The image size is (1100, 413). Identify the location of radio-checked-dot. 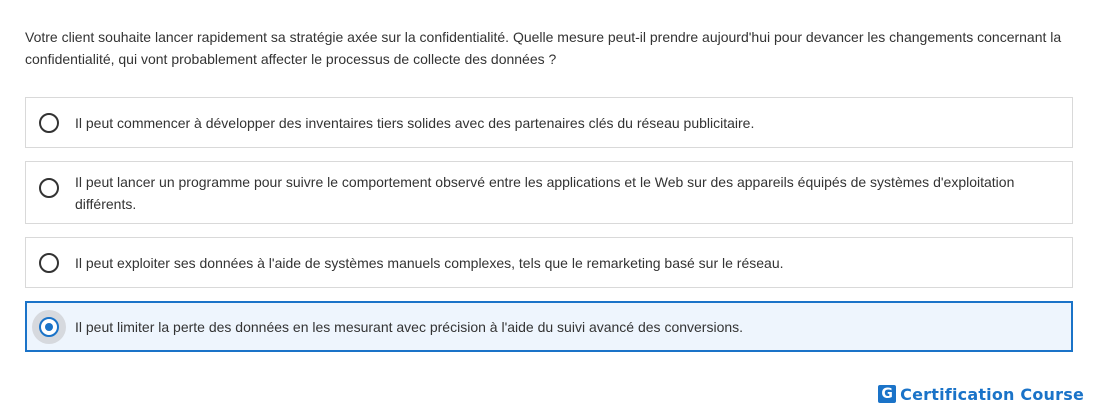
(49, 327).